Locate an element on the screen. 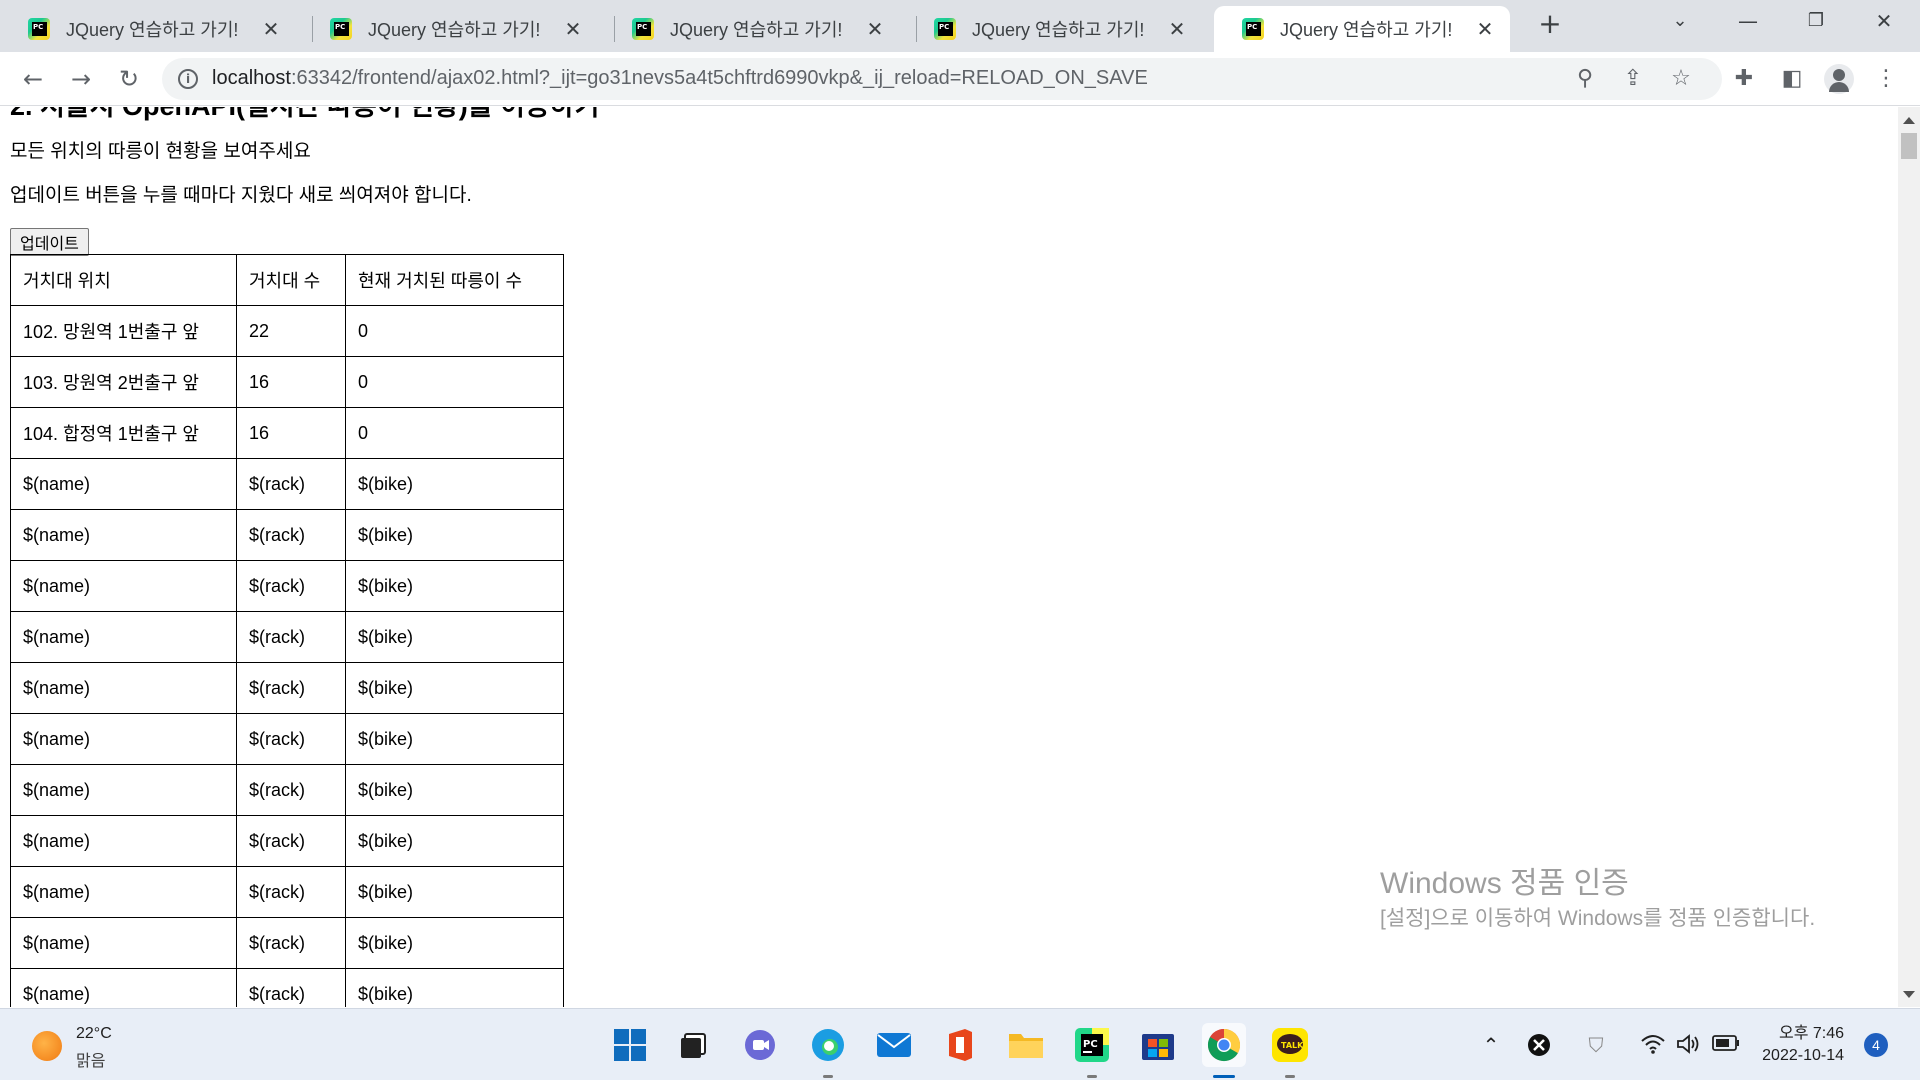 This screenshot has height=1080, width=1920. svg-text: TALK is located at coordinates (1292, 1045).